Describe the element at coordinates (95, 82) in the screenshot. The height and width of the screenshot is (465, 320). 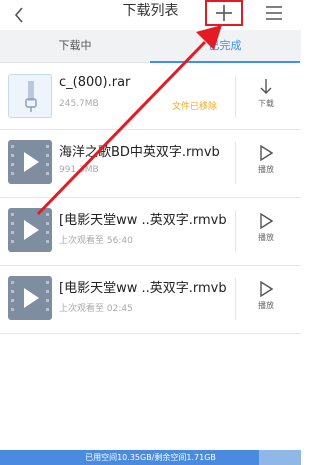
I see `file-name: c_(800).rar` at that location.